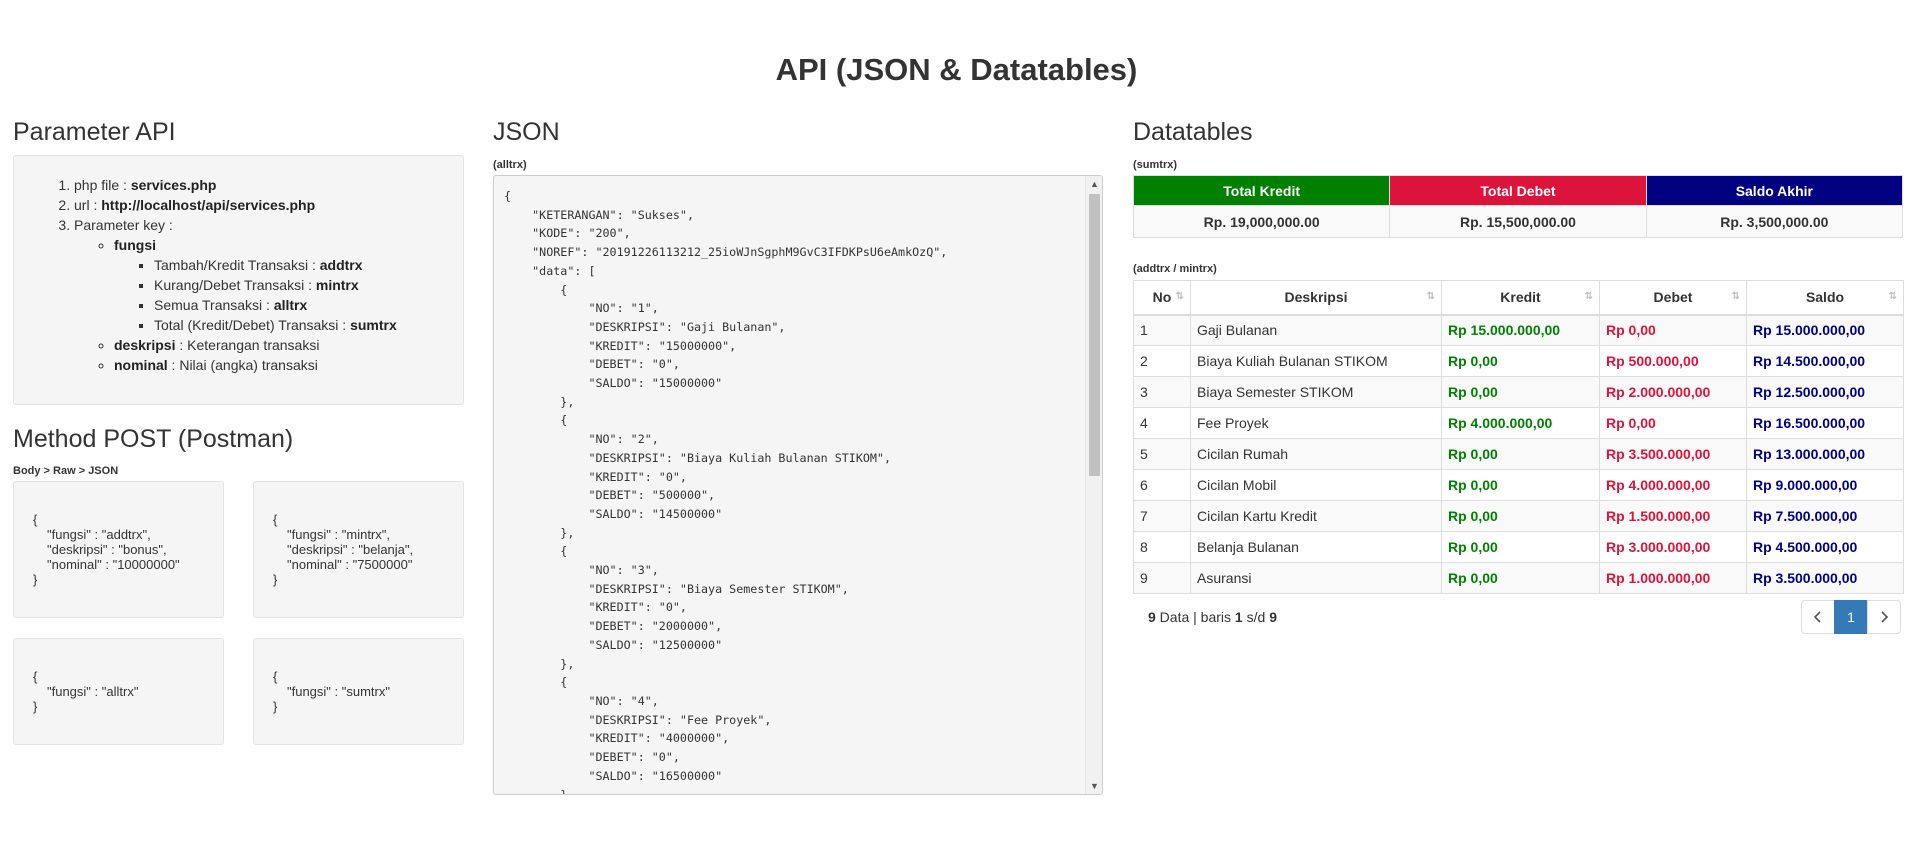 Image resolution: width=1913 pixels, height=849 pixels. I want to click on code-line: "deskripsi" : "belanja",, so click(350, 549).